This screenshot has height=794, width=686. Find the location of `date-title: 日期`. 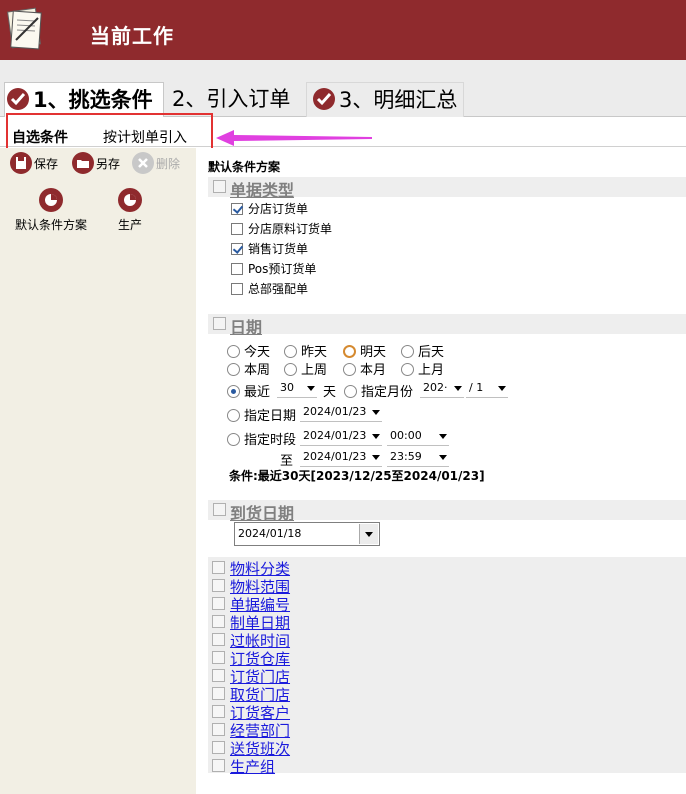

date-title: 日期 is located at coordinates (246, 327).